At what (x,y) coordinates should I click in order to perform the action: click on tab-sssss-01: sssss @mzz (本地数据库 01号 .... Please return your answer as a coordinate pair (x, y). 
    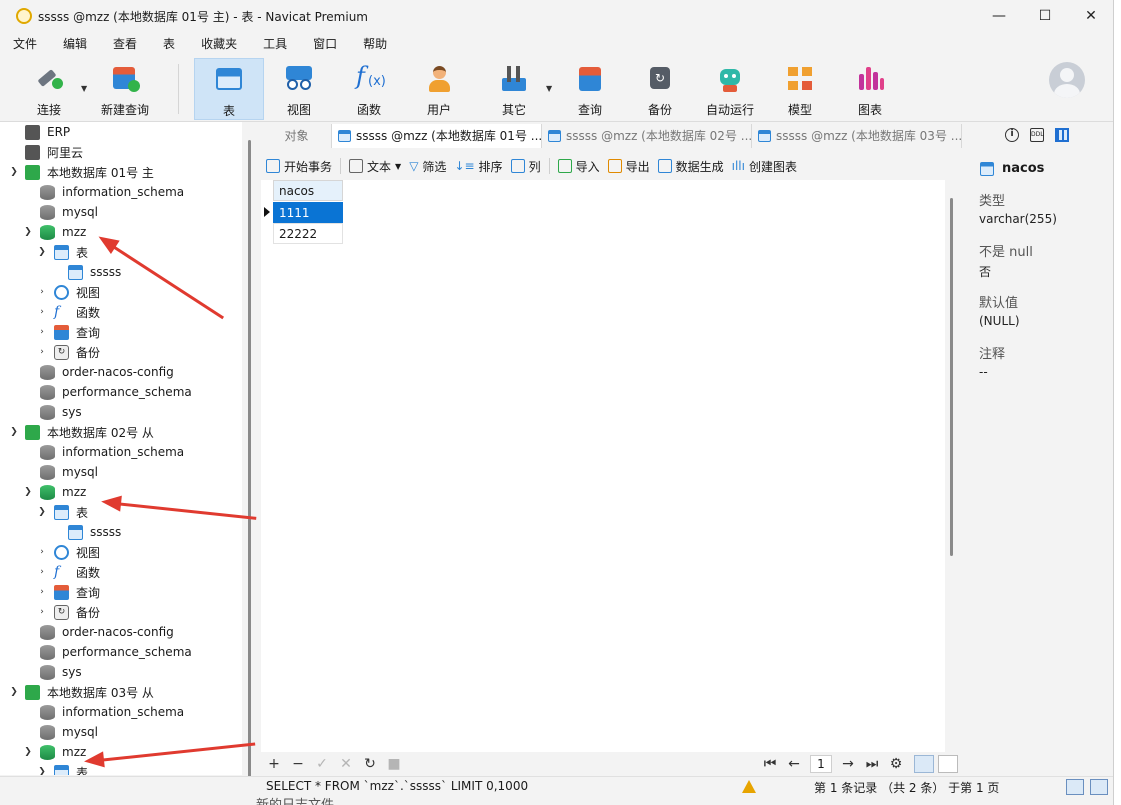
    Looking at the image, I should click on (437, 136).